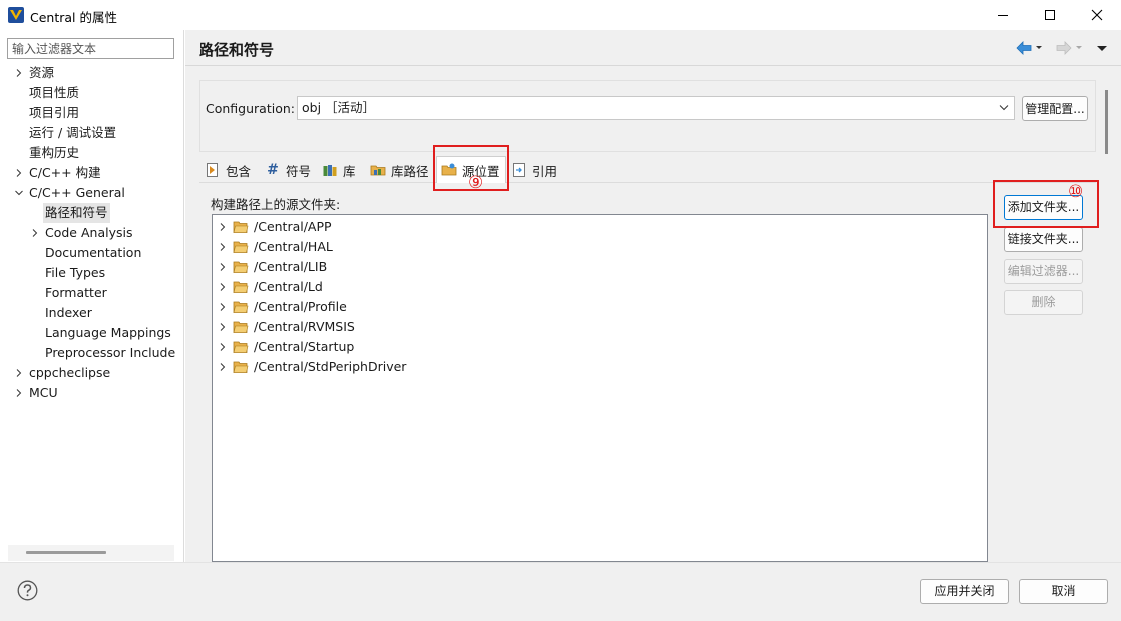 The image size is (1121, 621). I want to click on tree-item: 运行 / 调试设置, so click(92, 133).